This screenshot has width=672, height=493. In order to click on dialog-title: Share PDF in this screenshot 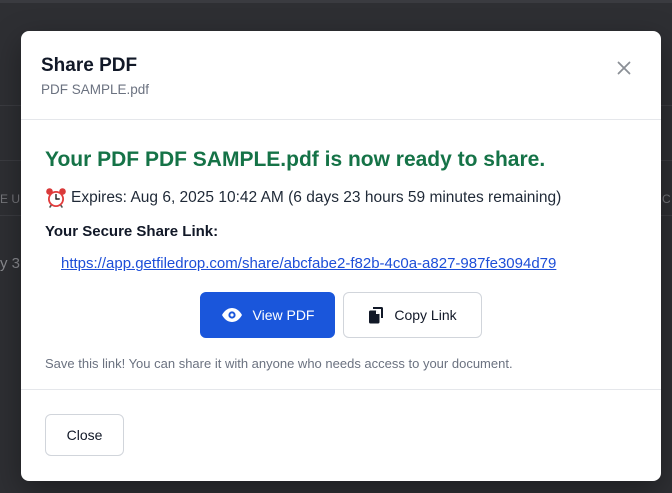, I will do `click(89, 65)`.